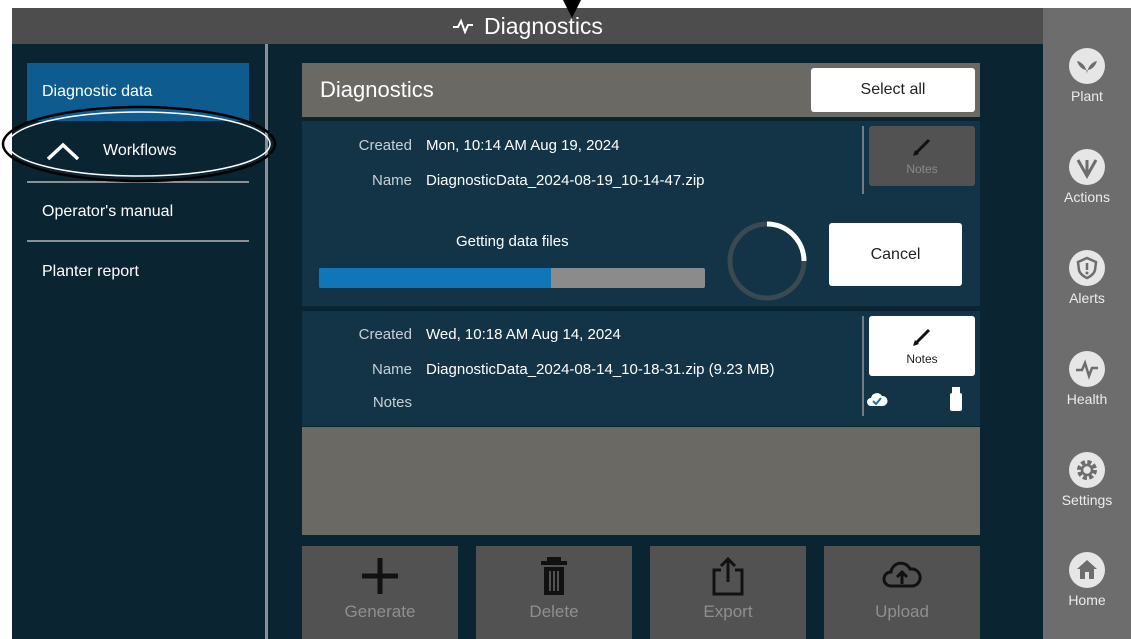 Image resolution: width=1131 pixels, height=639 pixels. Describe the element at coordinates (523, 145) in the screenshot. I see `created-value: Mon, 10:14 AM Aug 19, 2024` at that location.